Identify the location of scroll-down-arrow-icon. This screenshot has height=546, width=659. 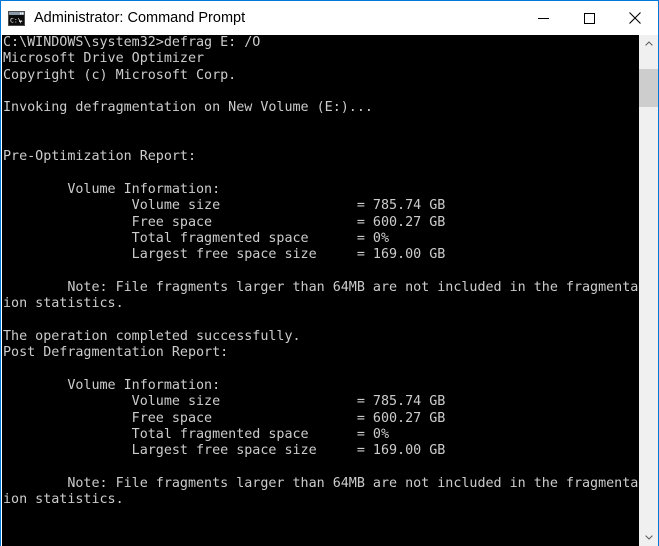
(648, 537).